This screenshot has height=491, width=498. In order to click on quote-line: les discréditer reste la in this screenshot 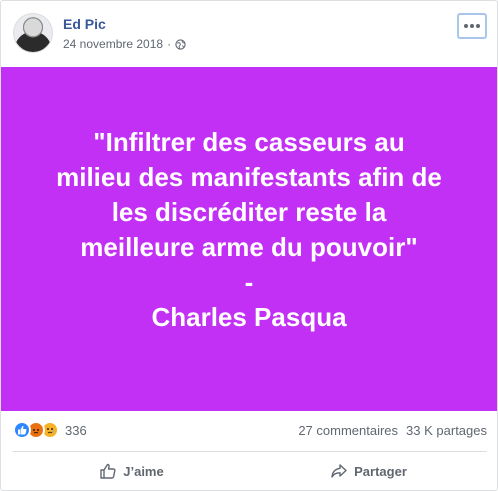, I will do `click(249, 212)`.